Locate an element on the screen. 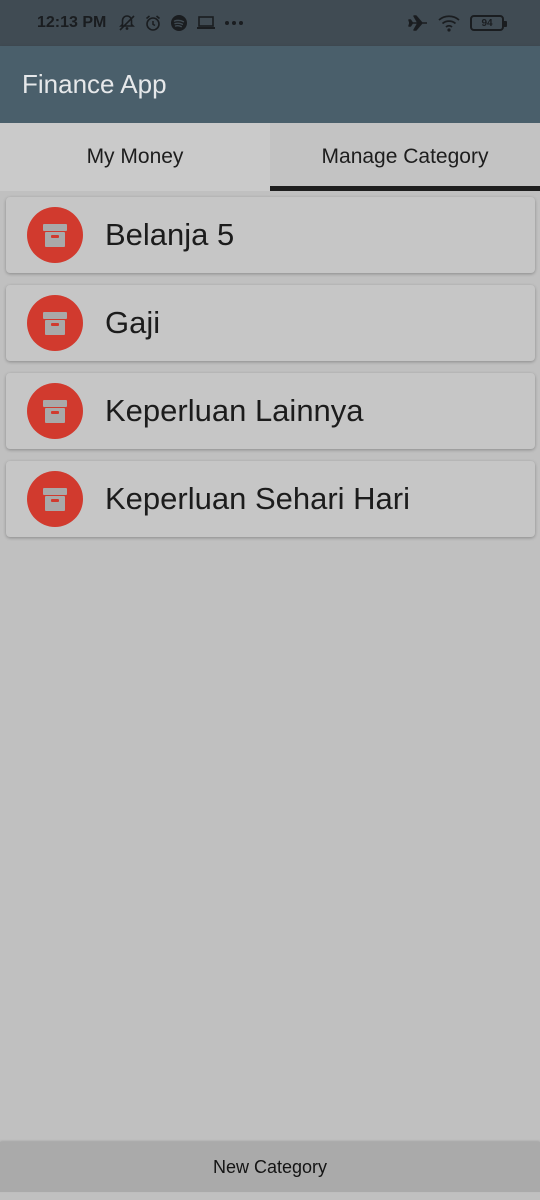 The height and width of the screenshot is (1200, 540). status-right: 94 is located at coordinates (457, 23).